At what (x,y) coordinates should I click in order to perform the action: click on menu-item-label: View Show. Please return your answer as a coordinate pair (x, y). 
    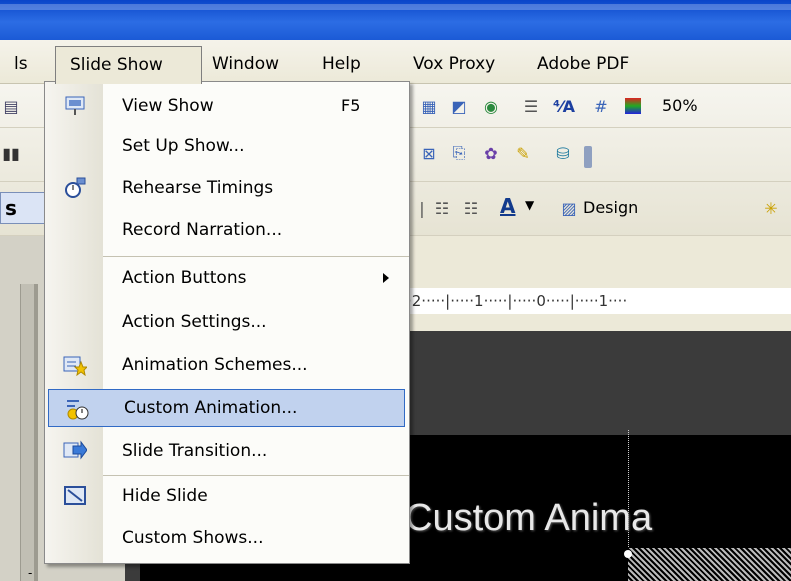
    Looking at the image, I should click on (168, 106).